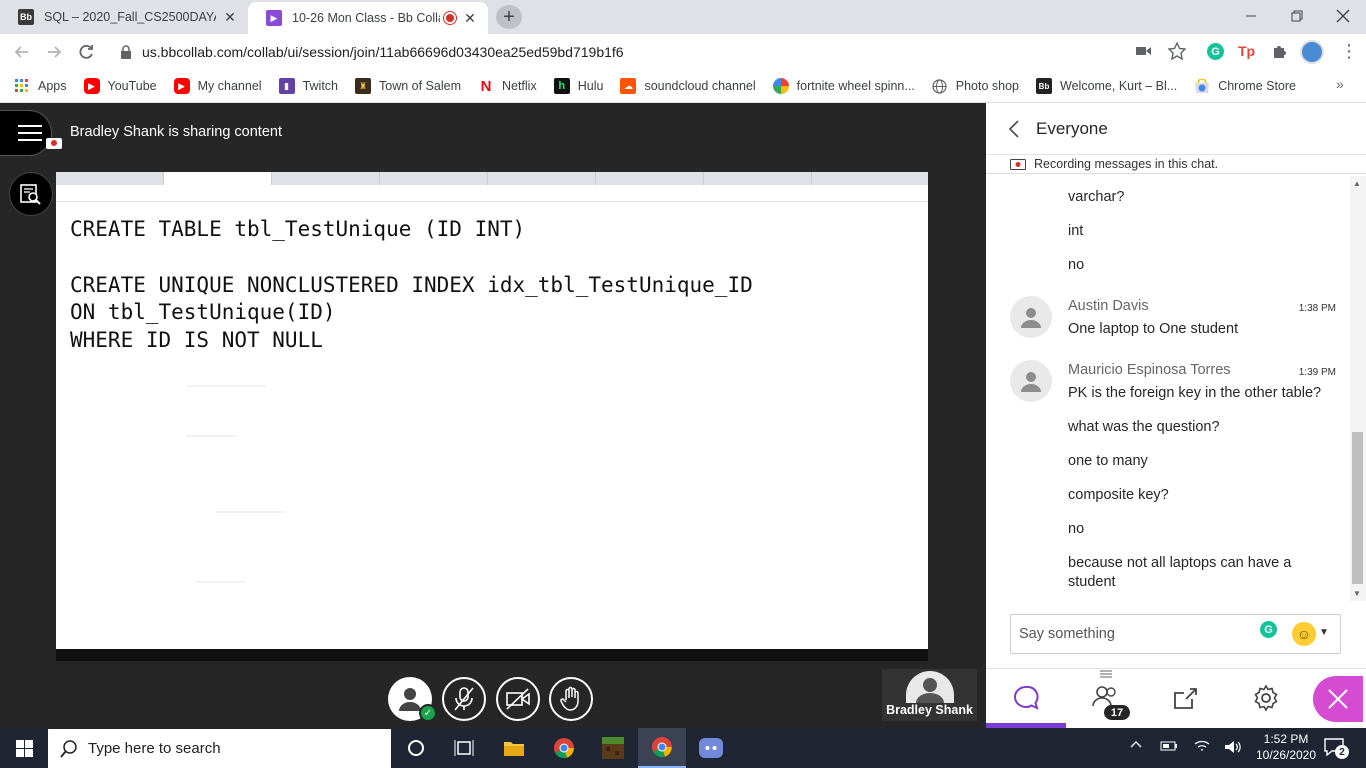 The image size is (1366, 768). Describe the element at coordinates (578, 86) in the screenshot. I see `bookmark-hulu: h Hulu` at that location.